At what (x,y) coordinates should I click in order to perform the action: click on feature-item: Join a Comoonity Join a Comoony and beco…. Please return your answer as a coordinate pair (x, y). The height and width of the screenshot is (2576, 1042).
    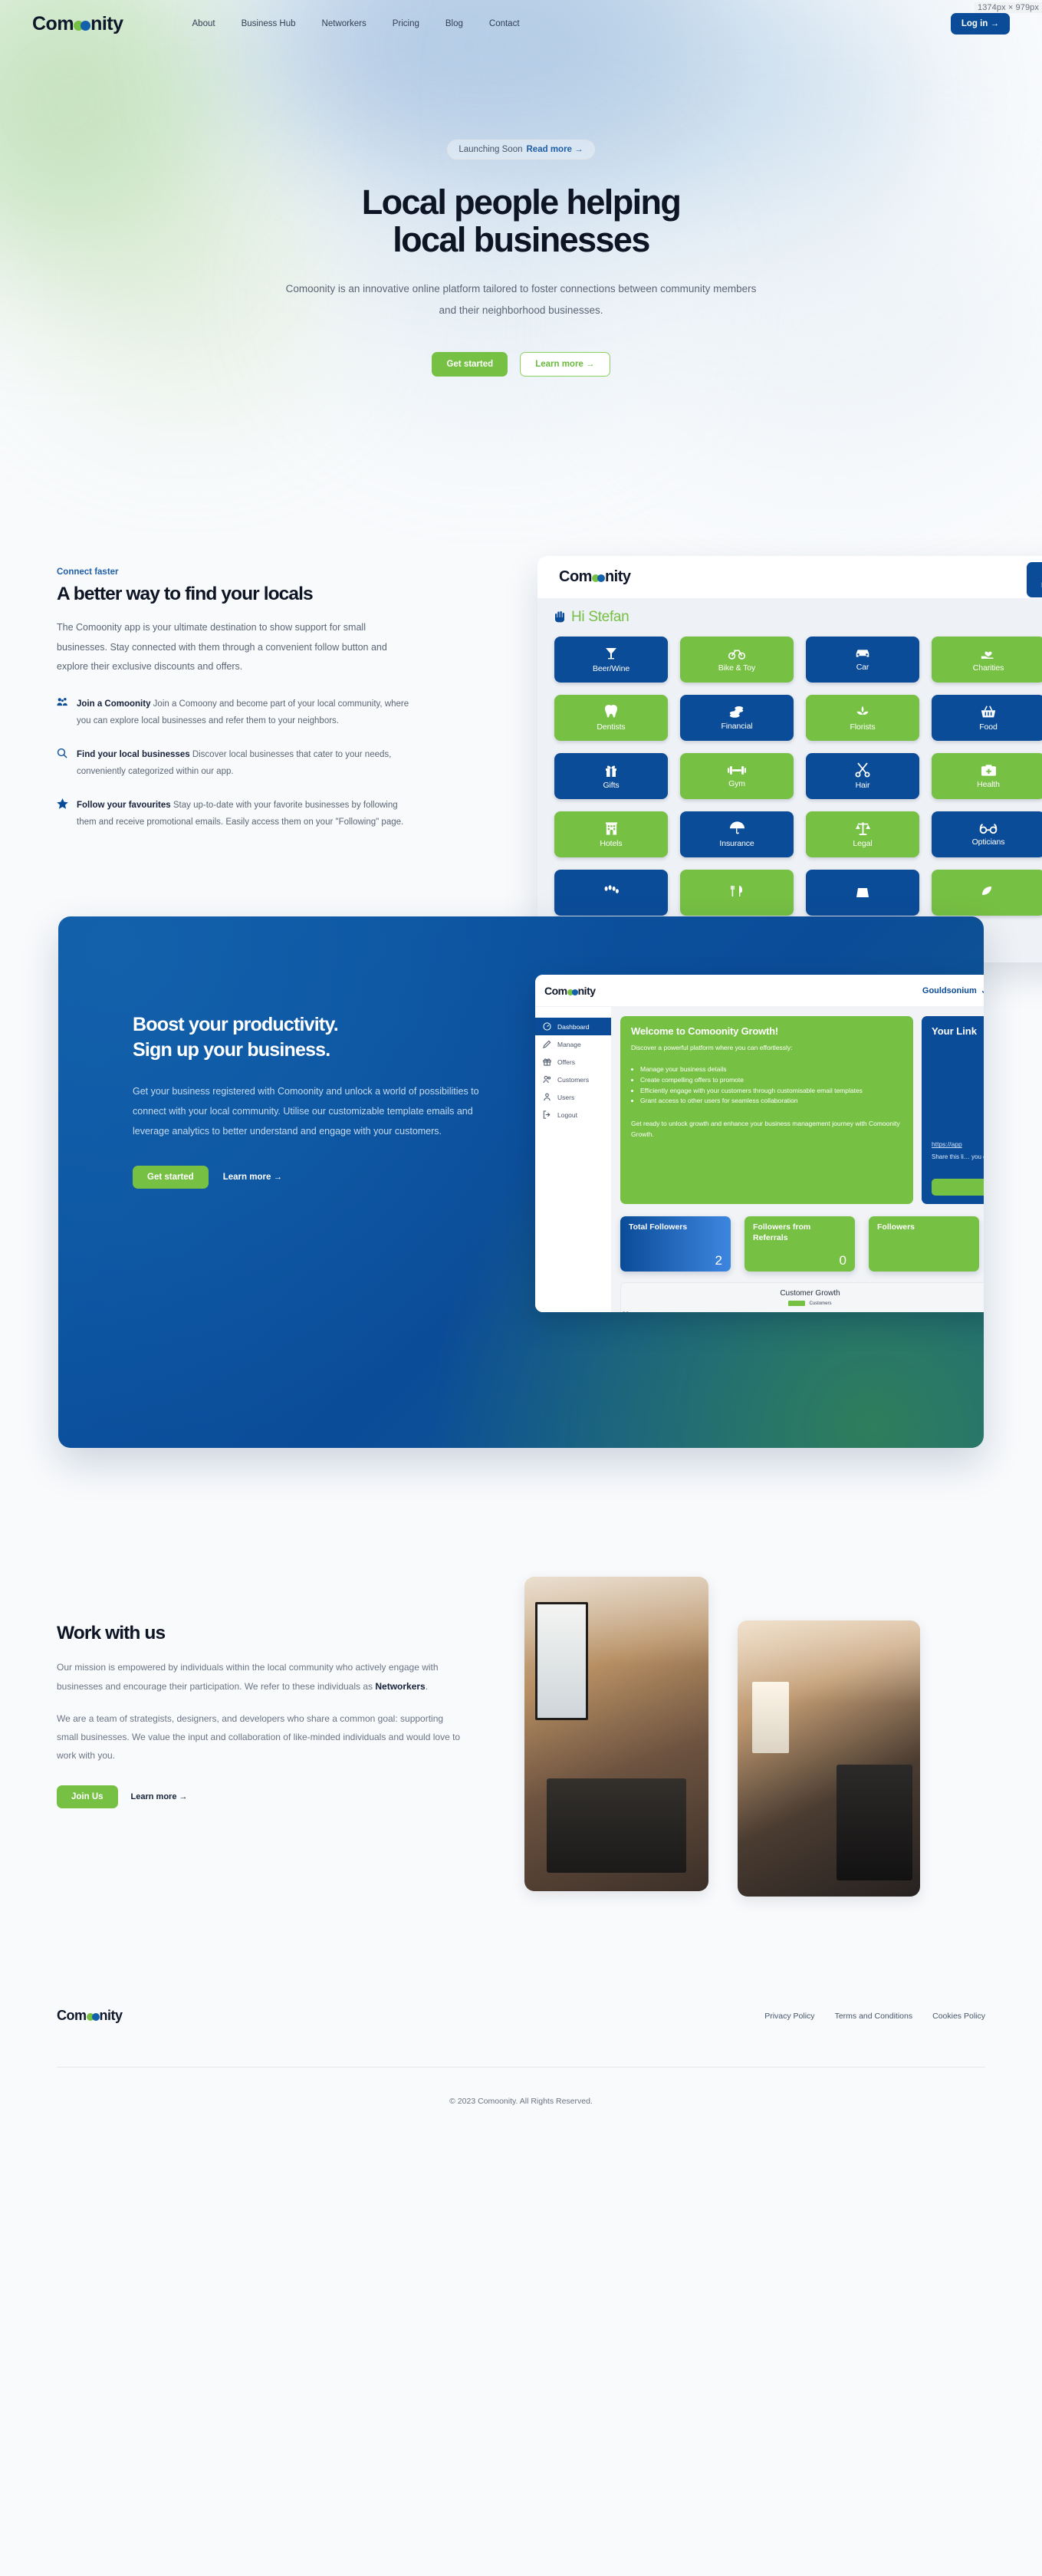
    Looking at the image, I should click on (233, 713).